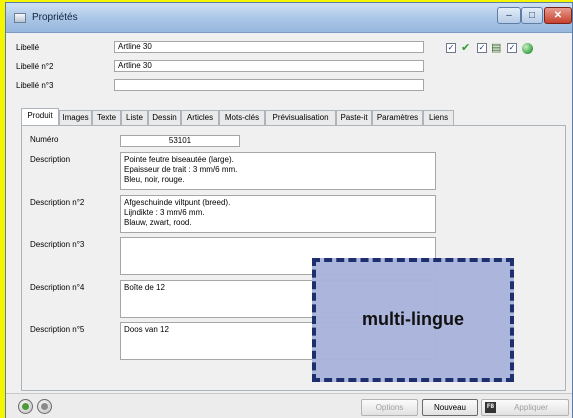  What do you see at coordinates (451, 48) in the screenshot?
I see `option-checkbox-1: ✓` at bounding box center [451, 48].